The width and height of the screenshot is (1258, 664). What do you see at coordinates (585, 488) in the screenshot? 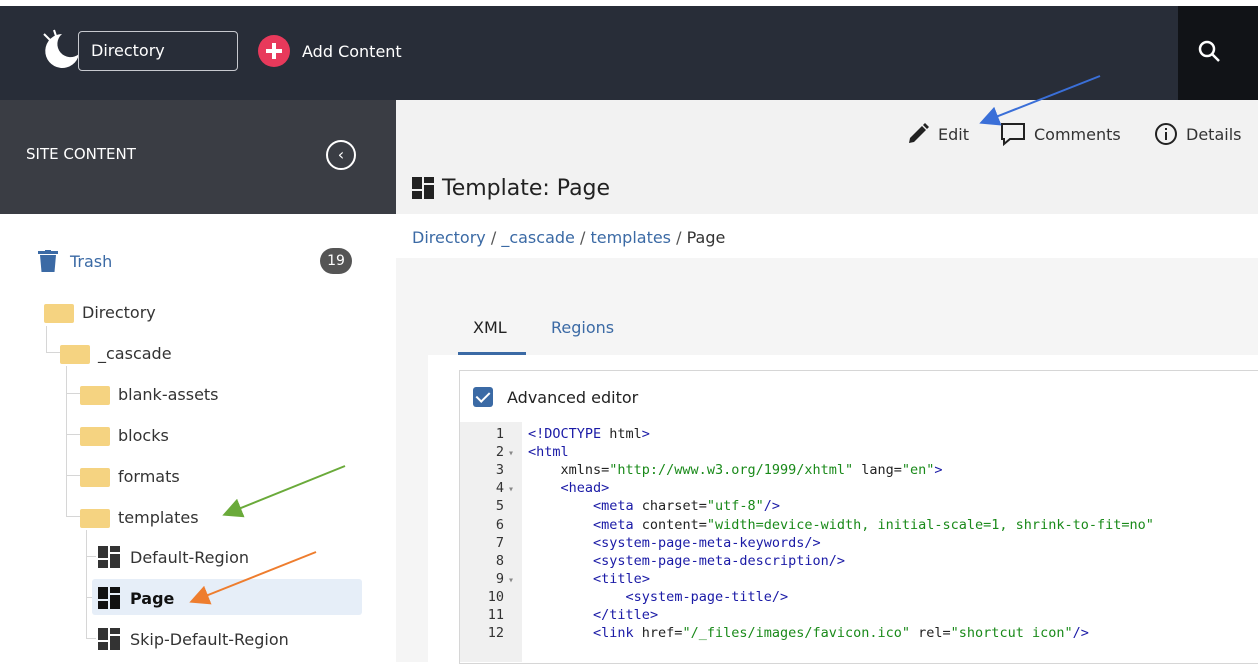
I see `code-text: <head>` at bounding box center [585, 488].